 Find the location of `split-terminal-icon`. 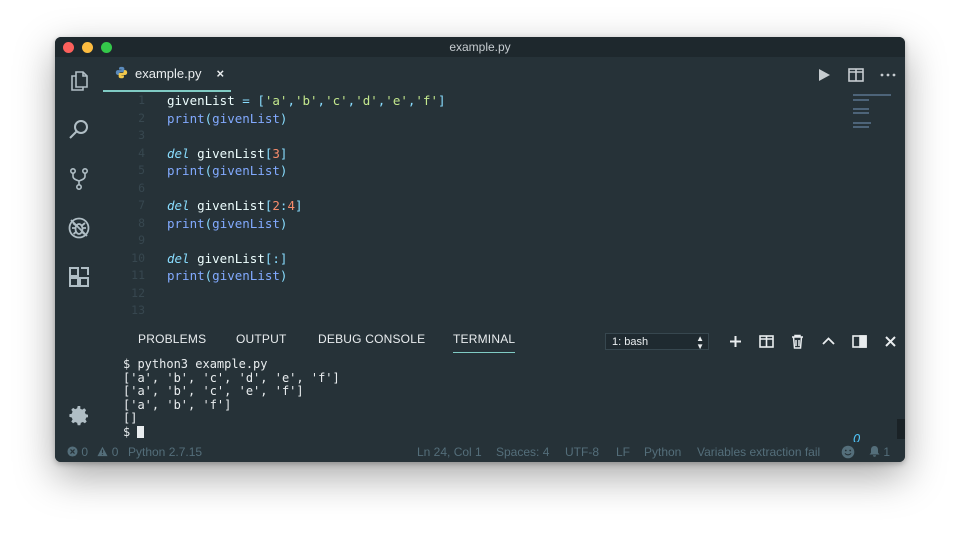

split-terminal-icon is located at coordinates (766, 341).